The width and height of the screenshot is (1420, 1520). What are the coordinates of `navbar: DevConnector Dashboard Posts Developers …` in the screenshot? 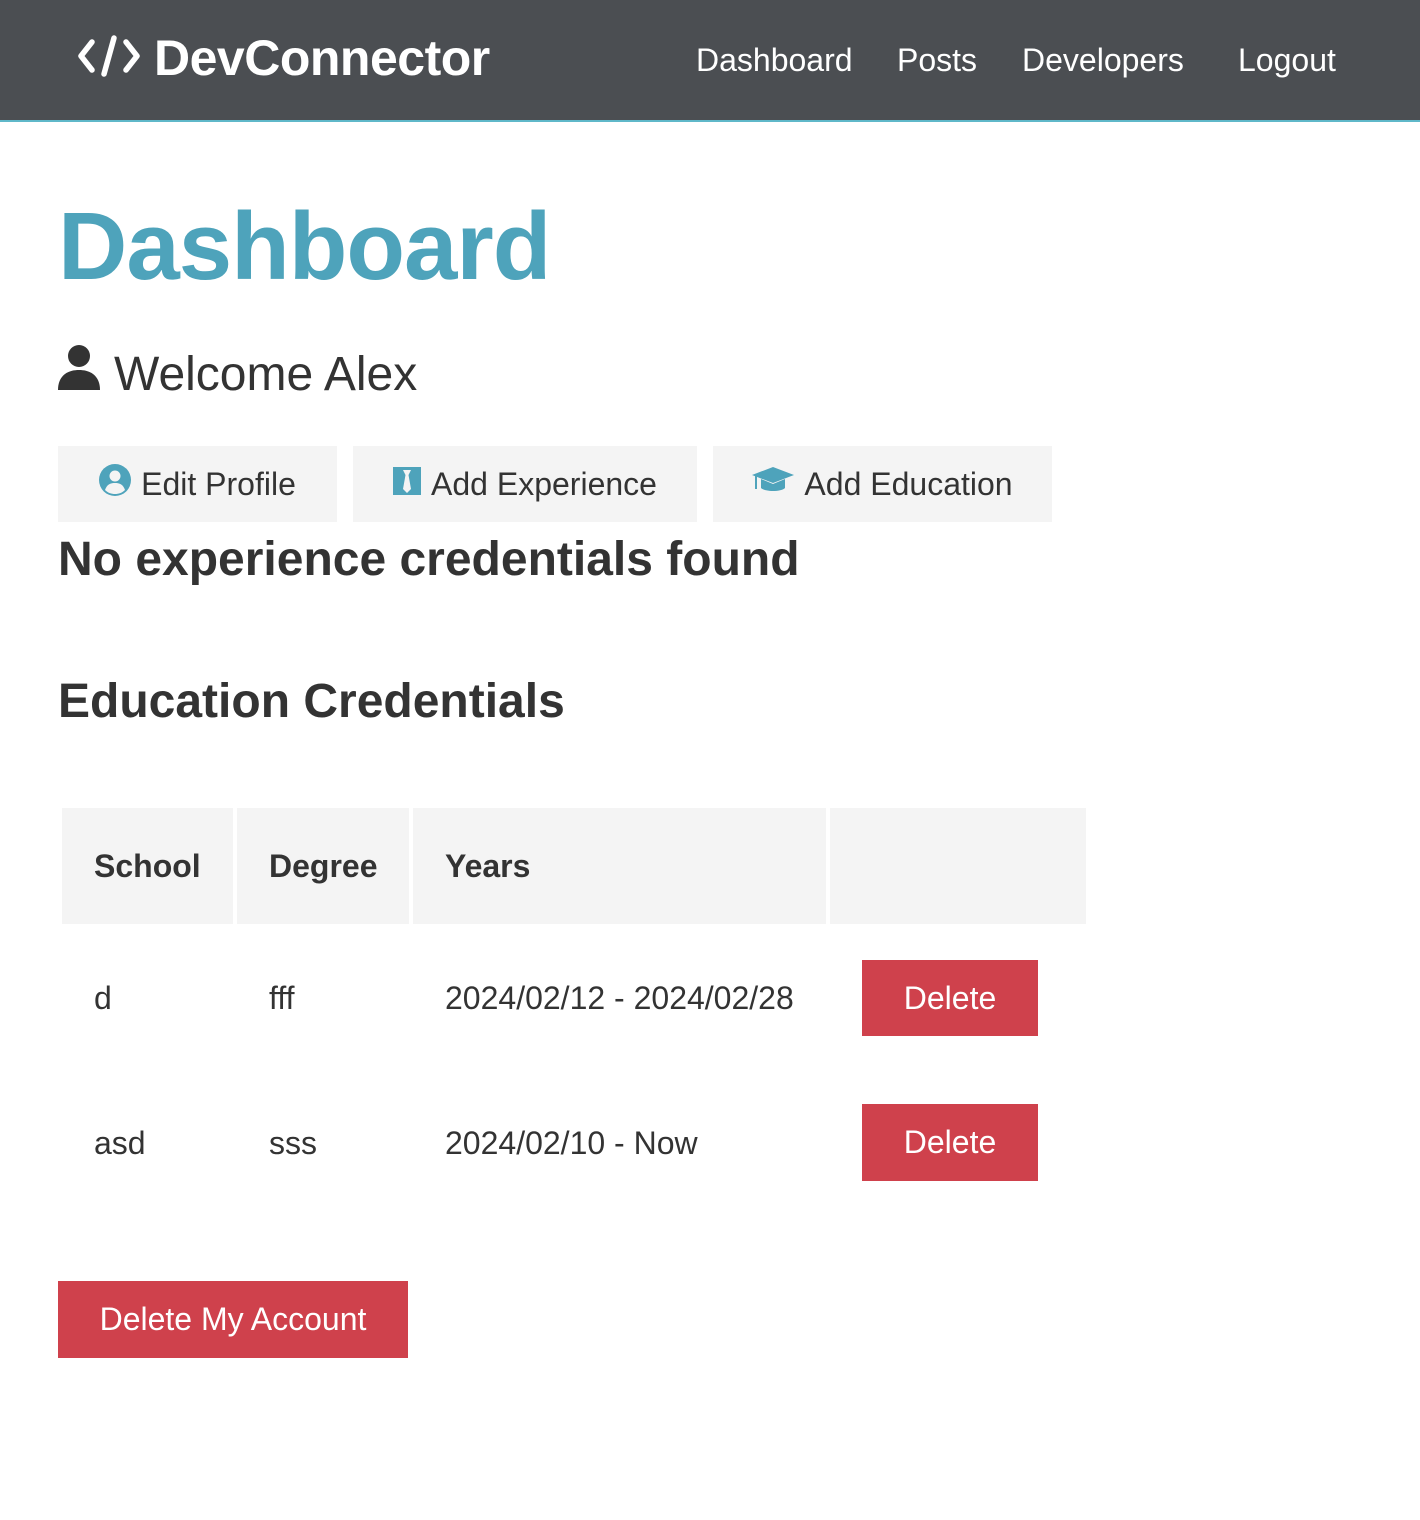 It's located at (710, 61).